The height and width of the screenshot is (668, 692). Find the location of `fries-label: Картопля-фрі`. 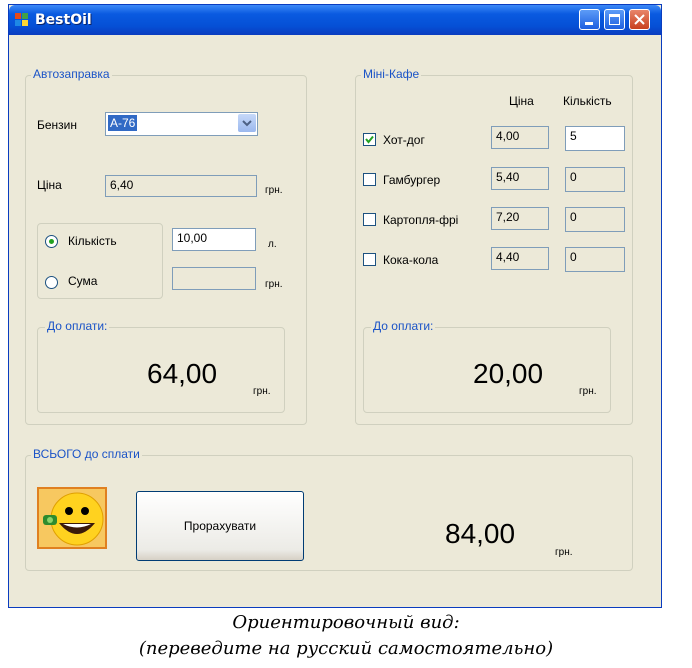

fries-label: Картопля-фрі is located at coordinates (420, 220).